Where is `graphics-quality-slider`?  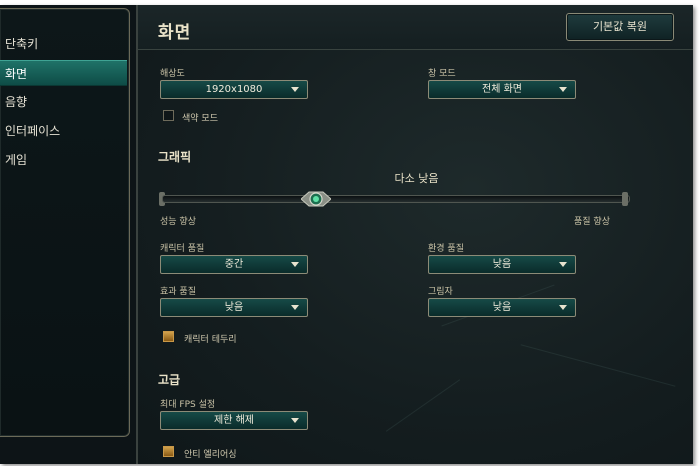 graphics-quality-slider is located at coordinates (396, 199).